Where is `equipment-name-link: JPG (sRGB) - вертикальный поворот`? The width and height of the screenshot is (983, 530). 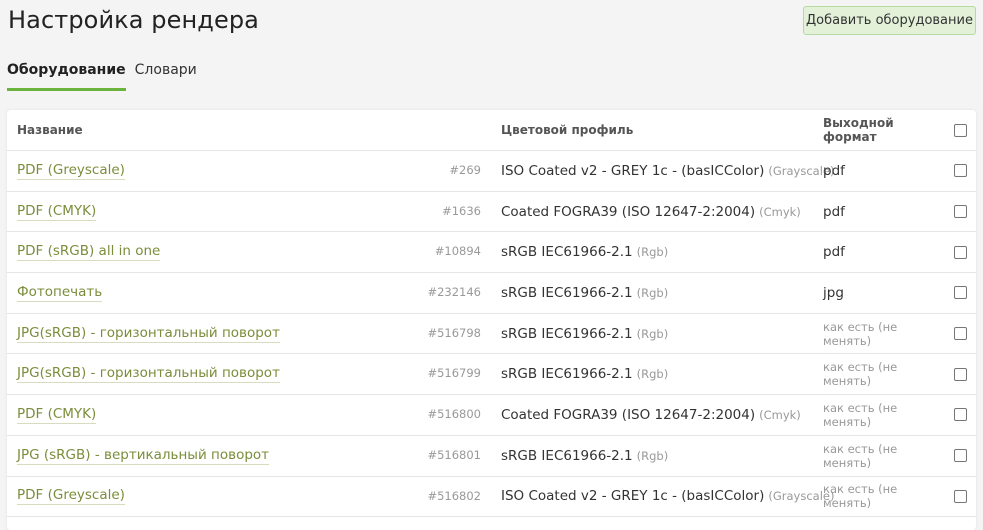
equipment-name-link: JPG (sRGB) - вертикальный поворот is located at coordinates (143, 456).